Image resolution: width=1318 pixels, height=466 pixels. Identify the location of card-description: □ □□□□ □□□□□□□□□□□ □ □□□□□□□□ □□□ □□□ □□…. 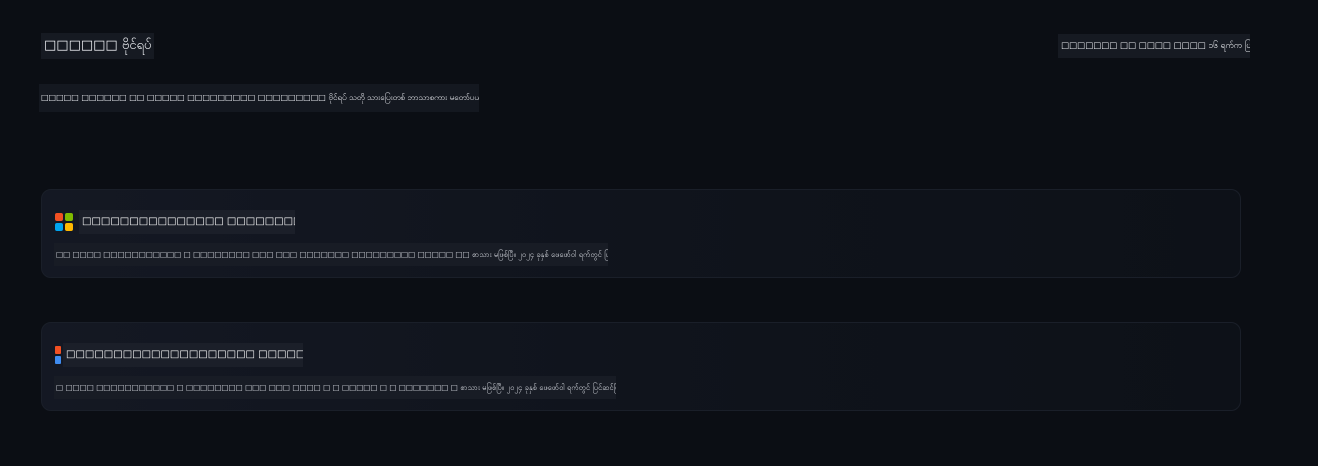
(335, 387).